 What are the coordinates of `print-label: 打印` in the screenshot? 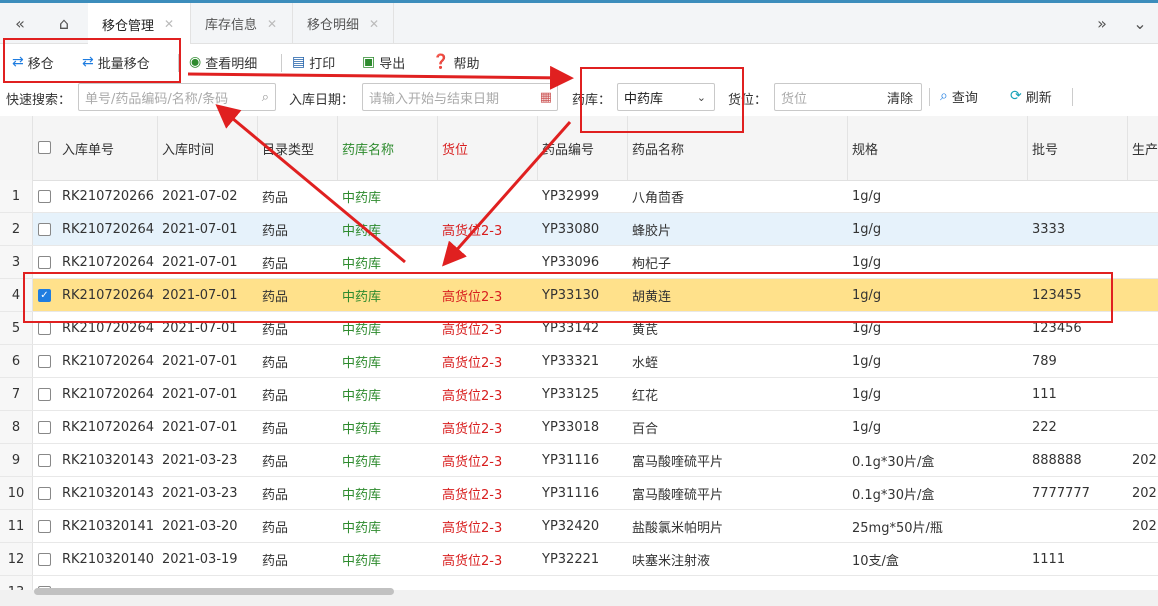 It's located at (322, 64).